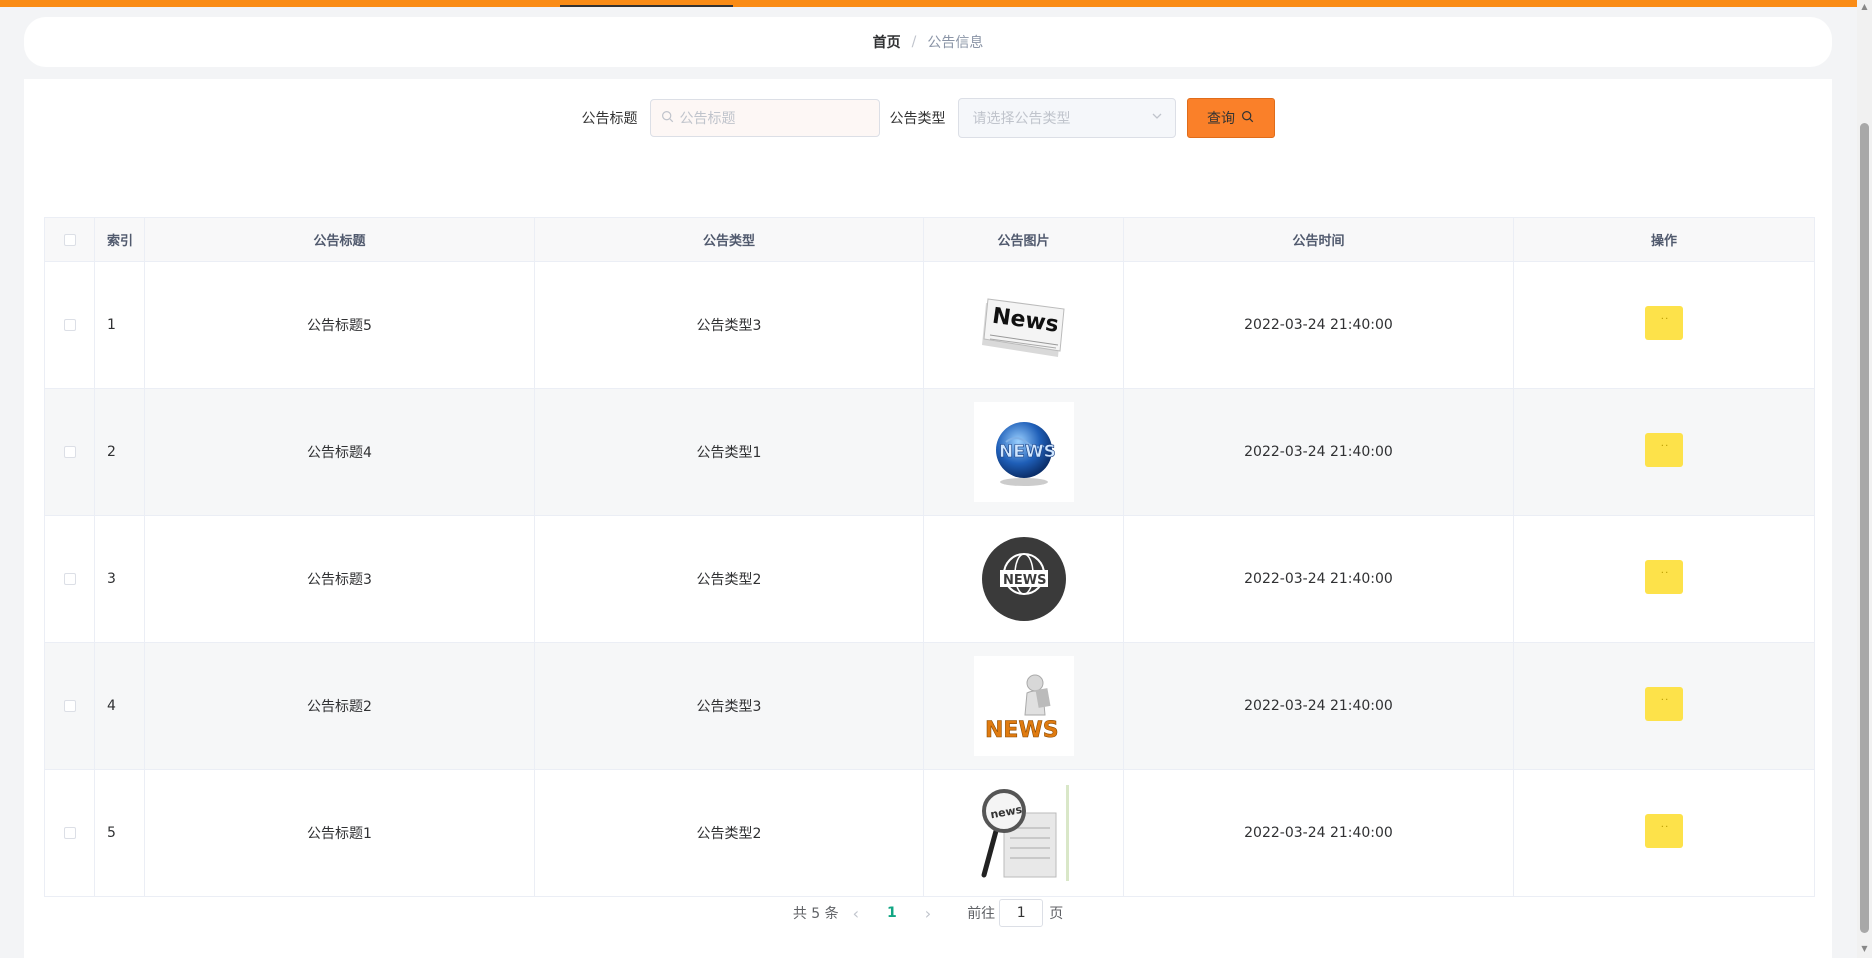 The image size is (1872, 958). Describe the element at coordinates (729, 239) in the screenshot. I see `header-type: 公告类型` at that location.